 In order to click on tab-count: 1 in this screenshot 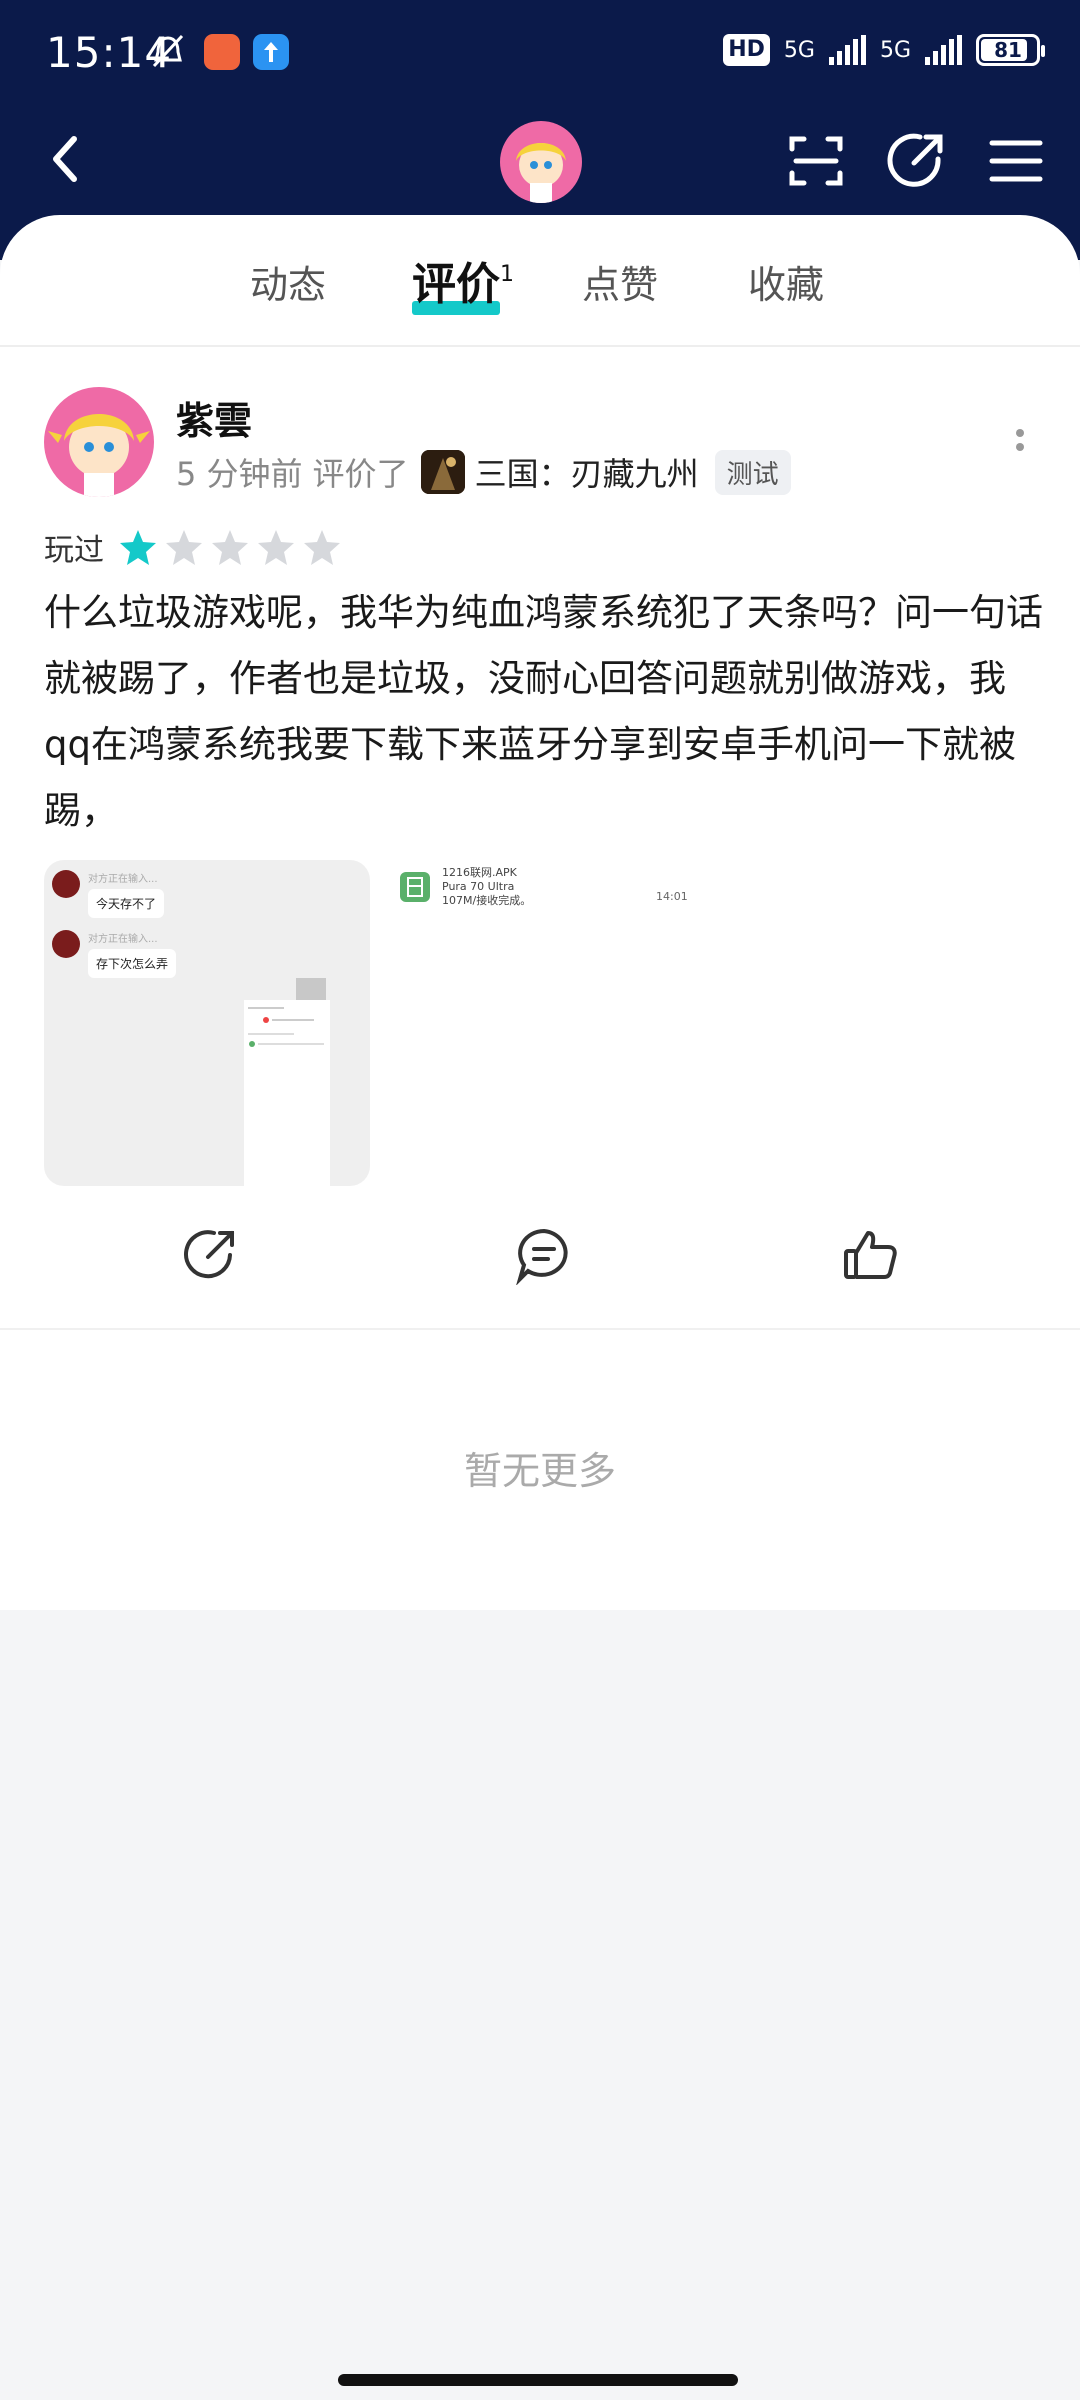, I will do `click(507, 274)`.